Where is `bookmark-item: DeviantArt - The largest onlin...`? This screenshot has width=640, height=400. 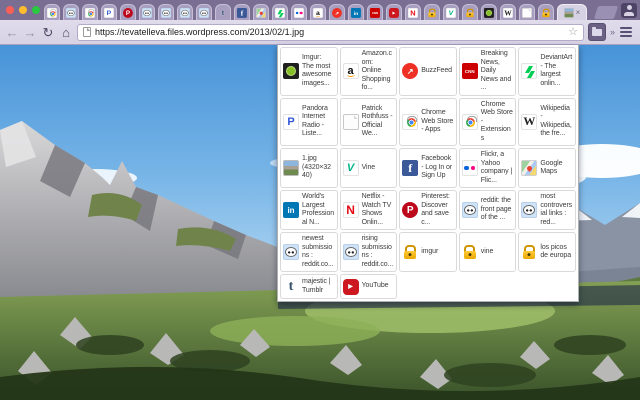 bookmark-item: DeviantArt - The largest onlin... is located at coordinates (547, 71).